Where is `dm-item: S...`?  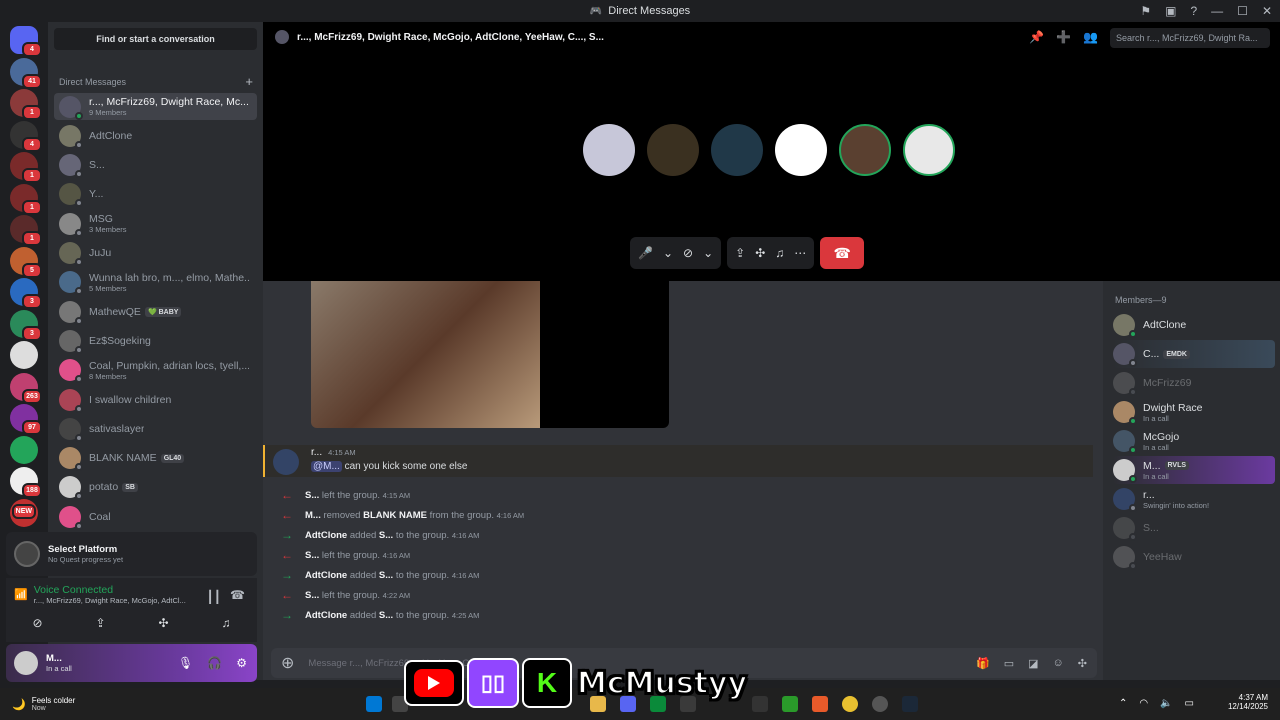
dm-item: S... is located at coordinates (155, 165).